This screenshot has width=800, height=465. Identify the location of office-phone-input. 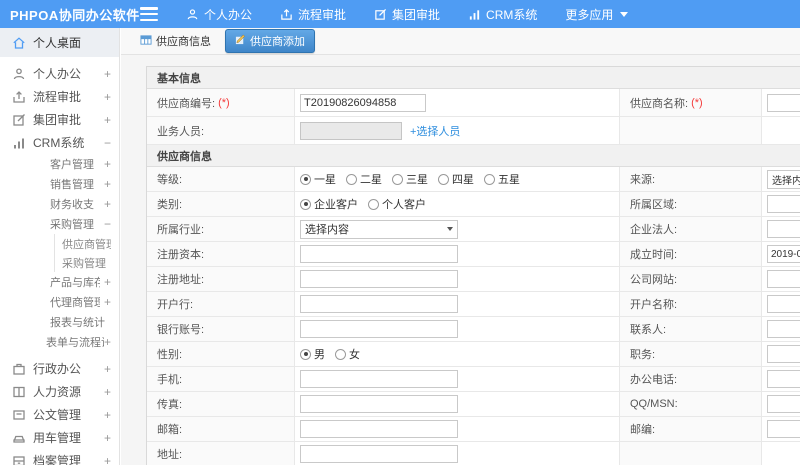
(783, 379).